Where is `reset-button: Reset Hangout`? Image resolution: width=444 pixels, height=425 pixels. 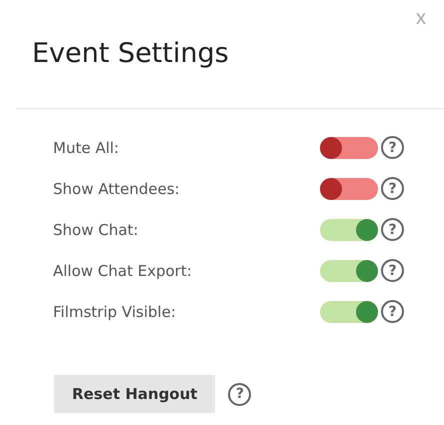
reset-button: Reset Hangout is located at coordinates (135, 394).